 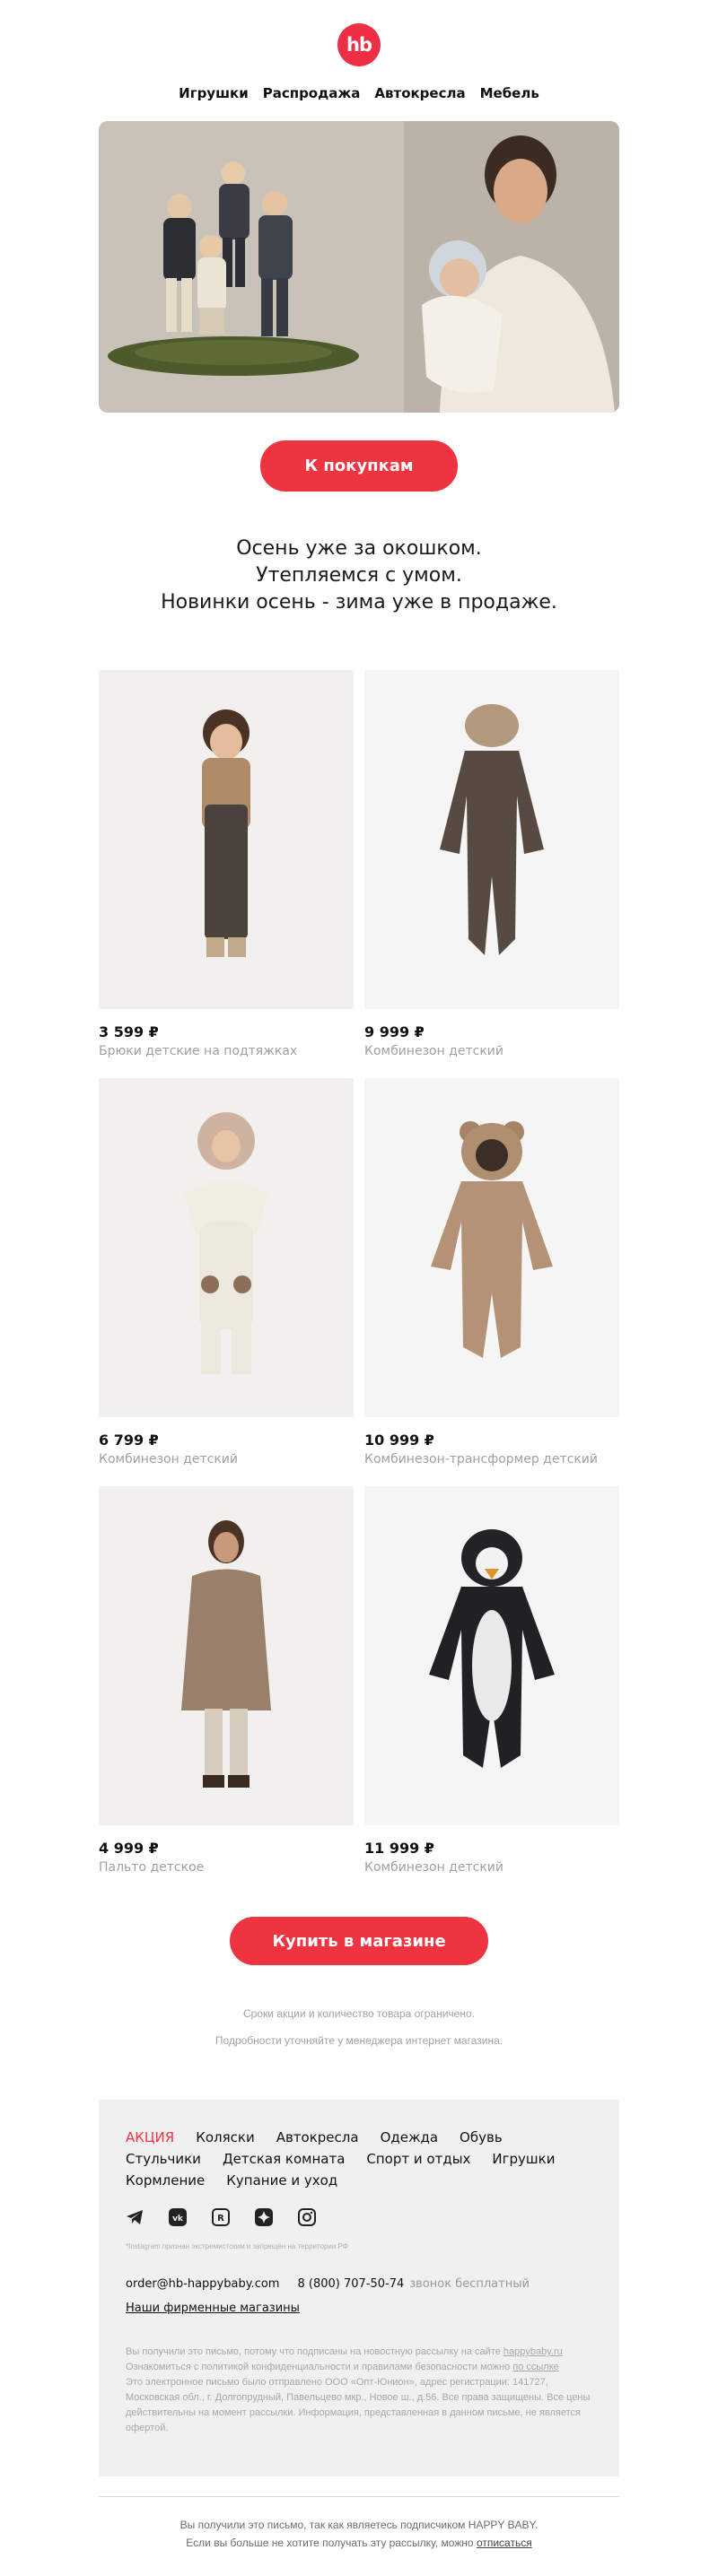 I want to click on footer-divider, so click(x=359, y=2496).